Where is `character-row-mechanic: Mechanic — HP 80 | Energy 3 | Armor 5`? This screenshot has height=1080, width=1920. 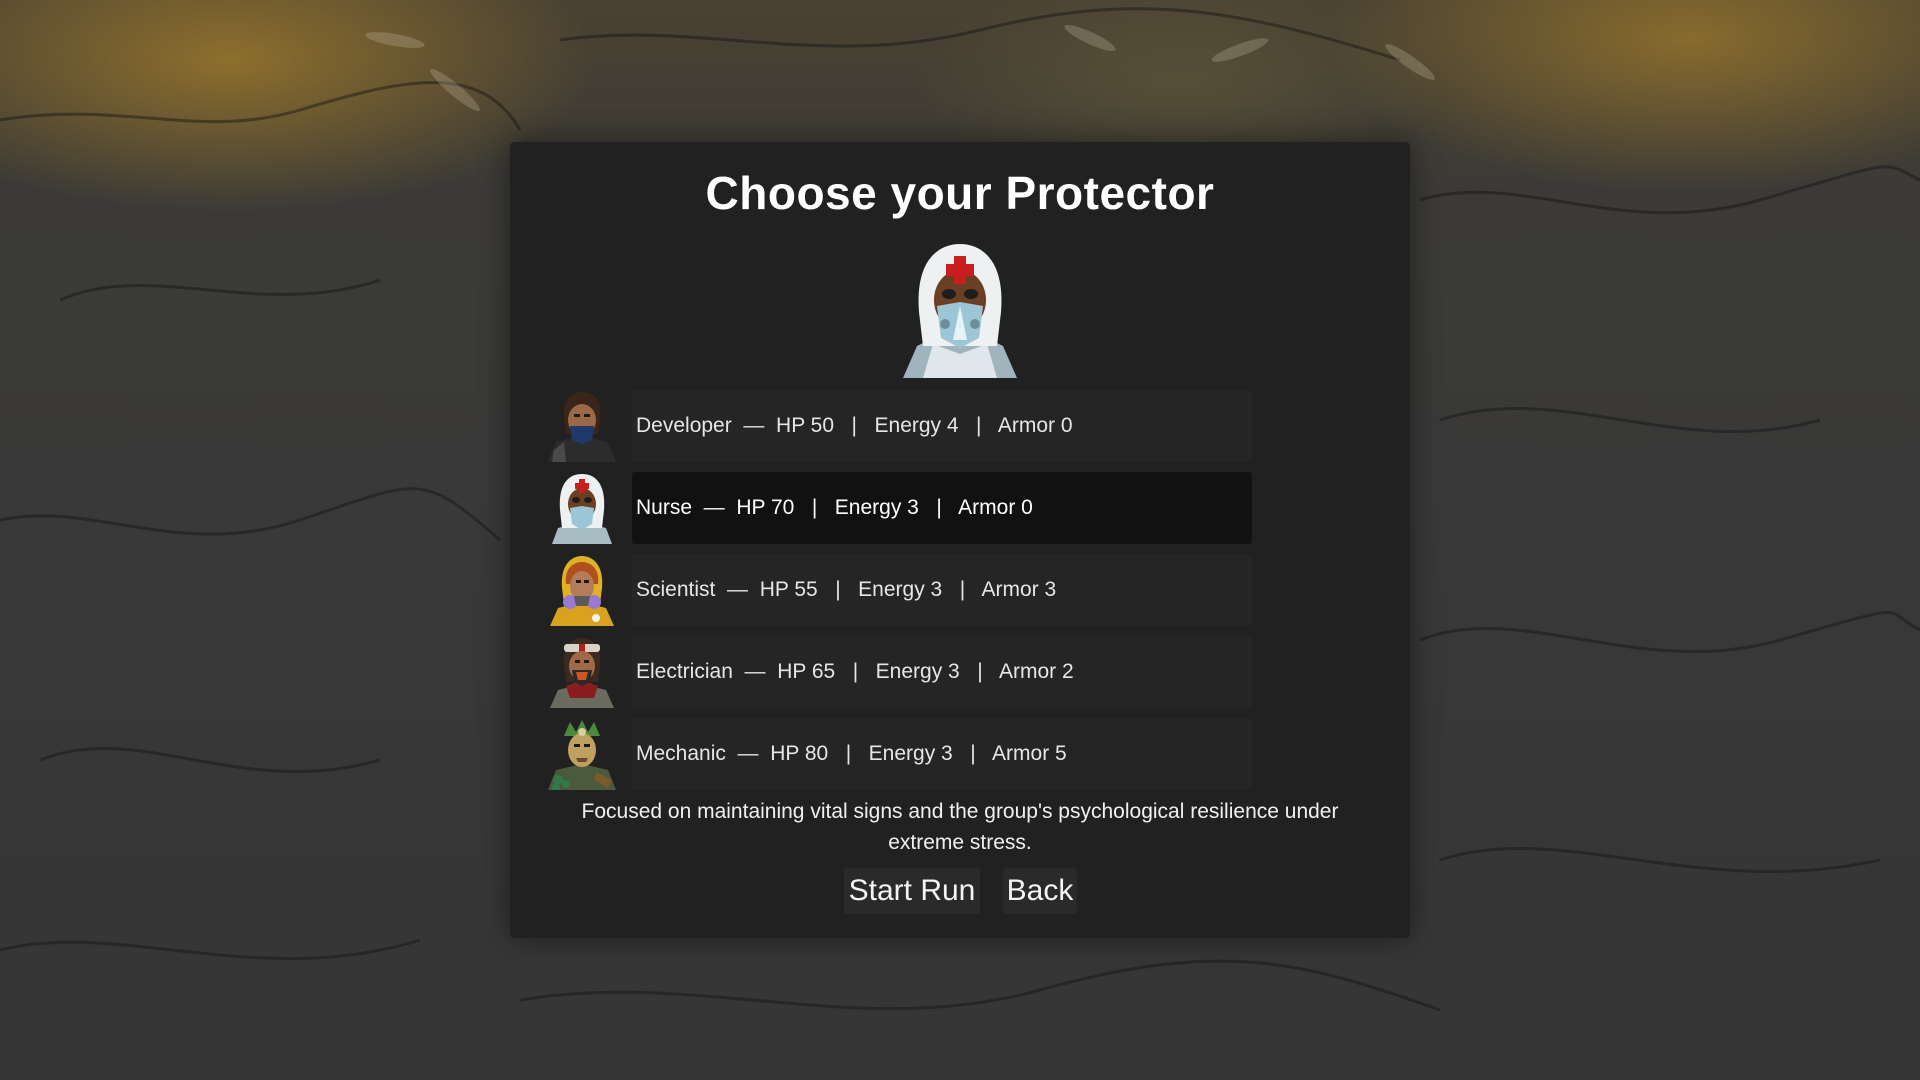 character-row-mechanic: Mechanic — HP 80 | Energy 3 | Armor 5 is located at coordinates (899, 754).